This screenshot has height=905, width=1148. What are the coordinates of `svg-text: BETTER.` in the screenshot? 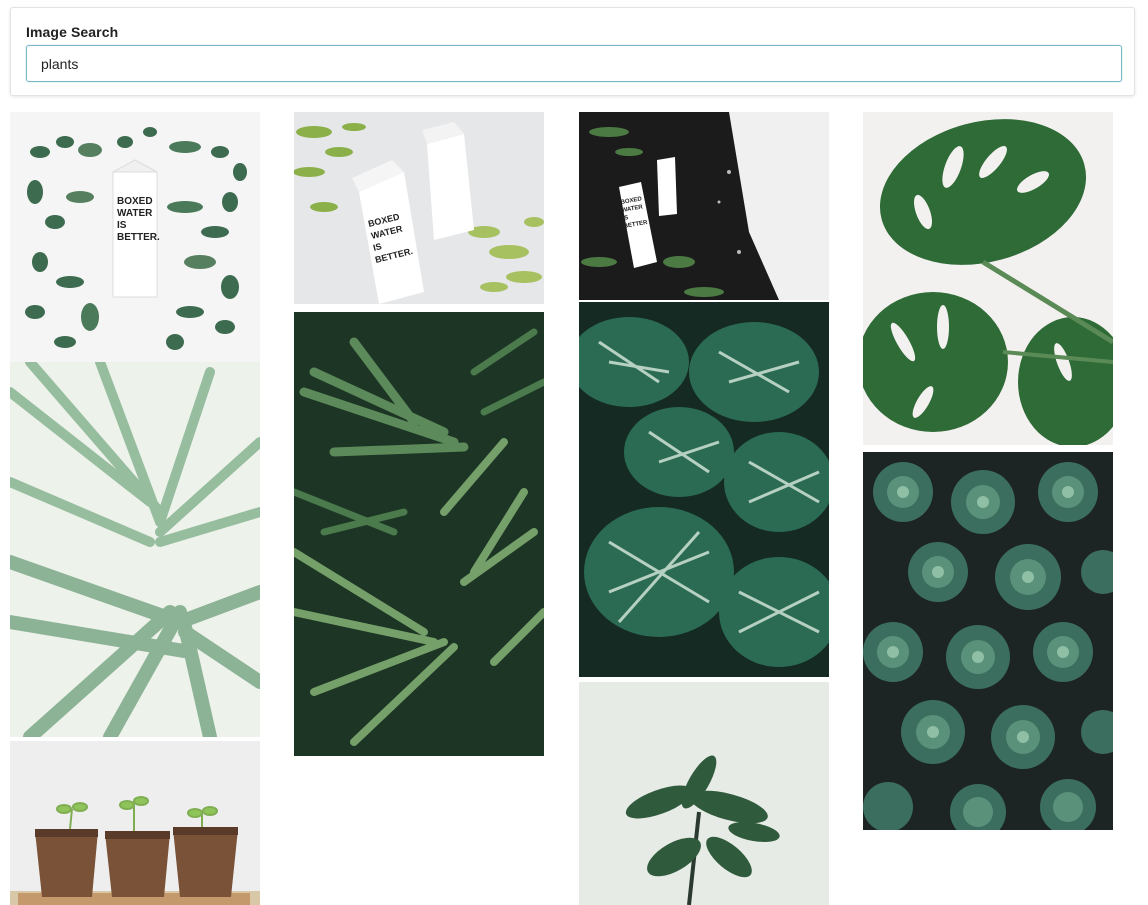 It's located at (138, 237).